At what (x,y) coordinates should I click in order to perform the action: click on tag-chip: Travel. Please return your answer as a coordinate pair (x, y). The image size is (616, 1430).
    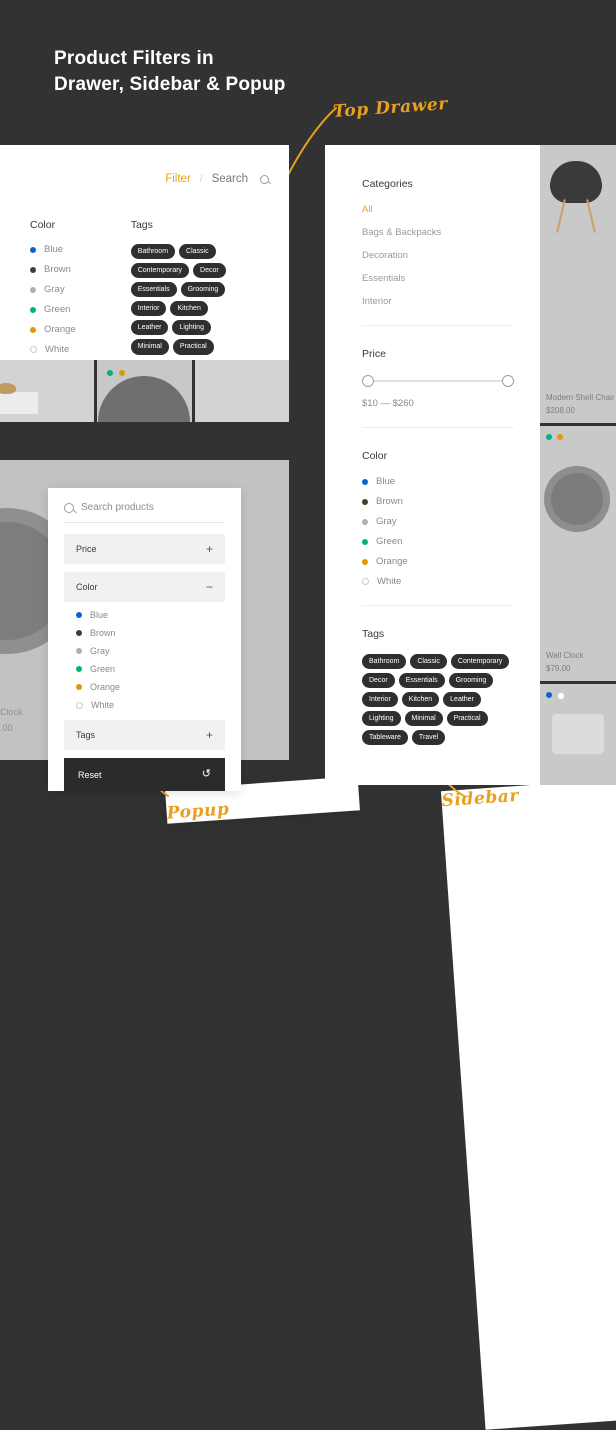
    Looking at the image, I should click on (428, 738).